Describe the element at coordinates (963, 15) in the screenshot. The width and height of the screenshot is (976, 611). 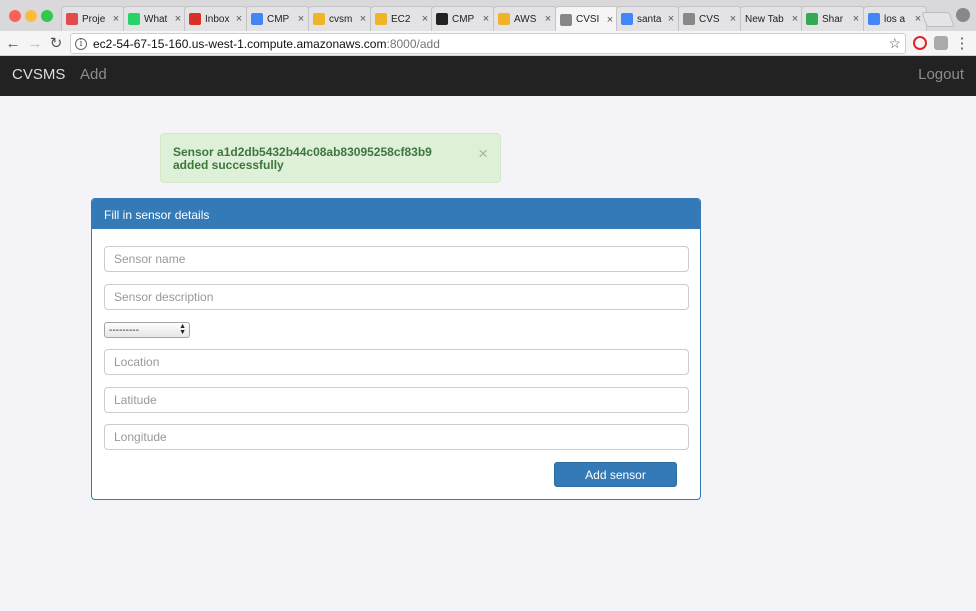
I see `profile-icon` at that location.